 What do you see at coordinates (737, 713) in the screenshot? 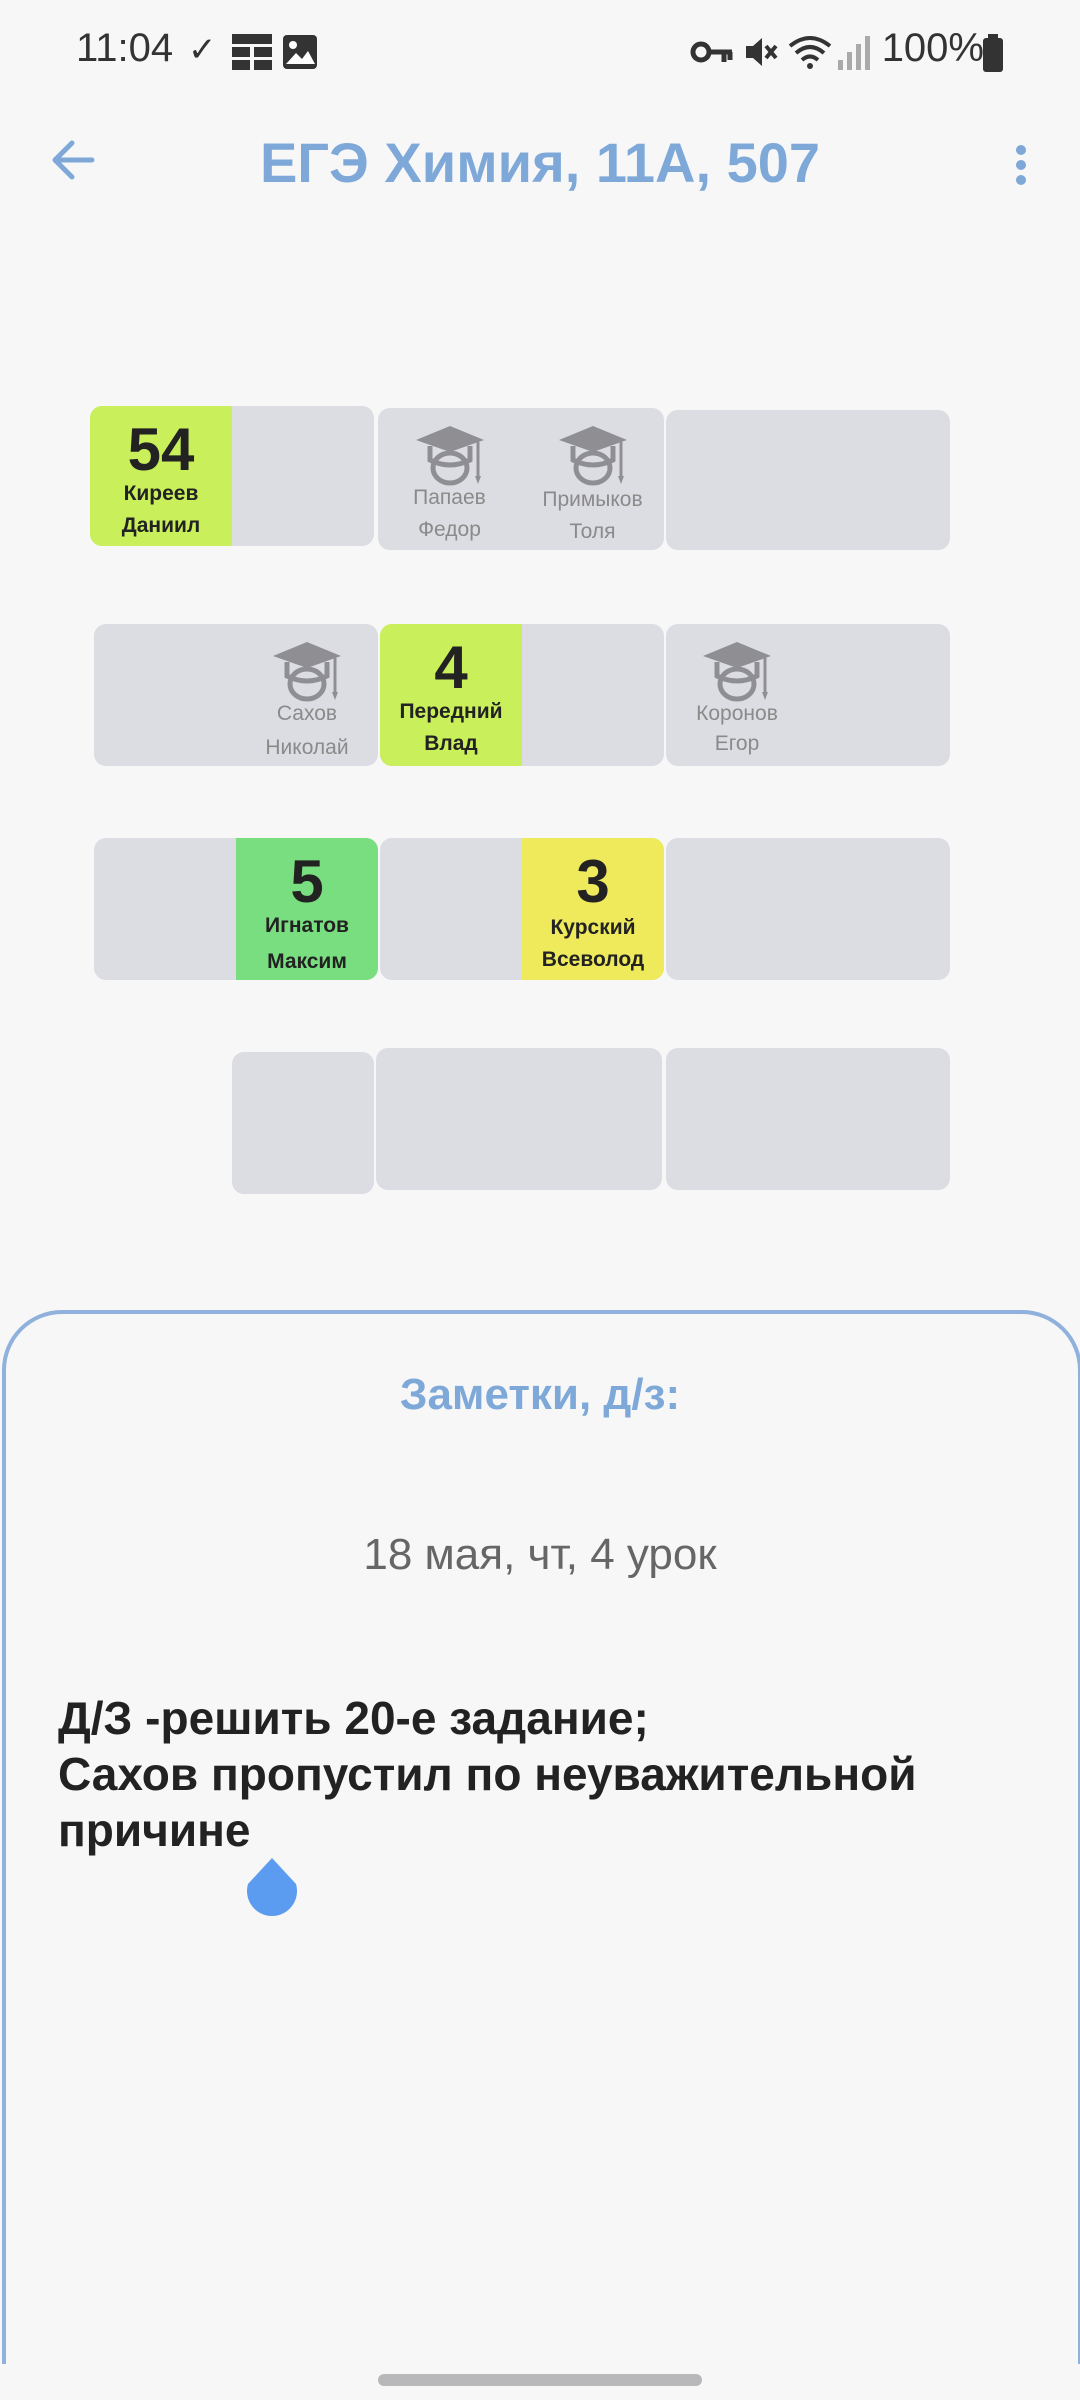
I see `student-surname: Коронов` at bounding box center [737, 713].